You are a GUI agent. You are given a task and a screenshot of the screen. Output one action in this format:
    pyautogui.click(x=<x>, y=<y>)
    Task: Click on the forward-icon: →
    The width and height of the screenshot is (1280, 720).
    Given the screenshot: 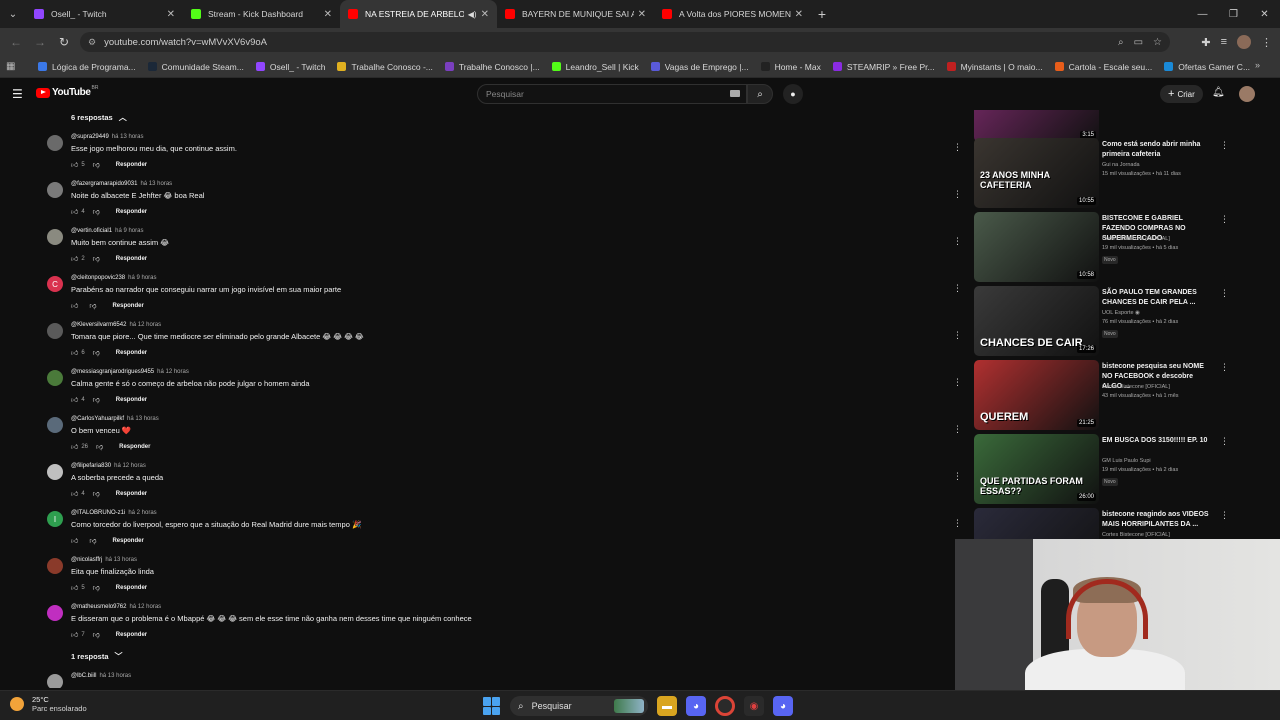 What is the action you would take?
    pyautogui.click(x=40, y=42)
    